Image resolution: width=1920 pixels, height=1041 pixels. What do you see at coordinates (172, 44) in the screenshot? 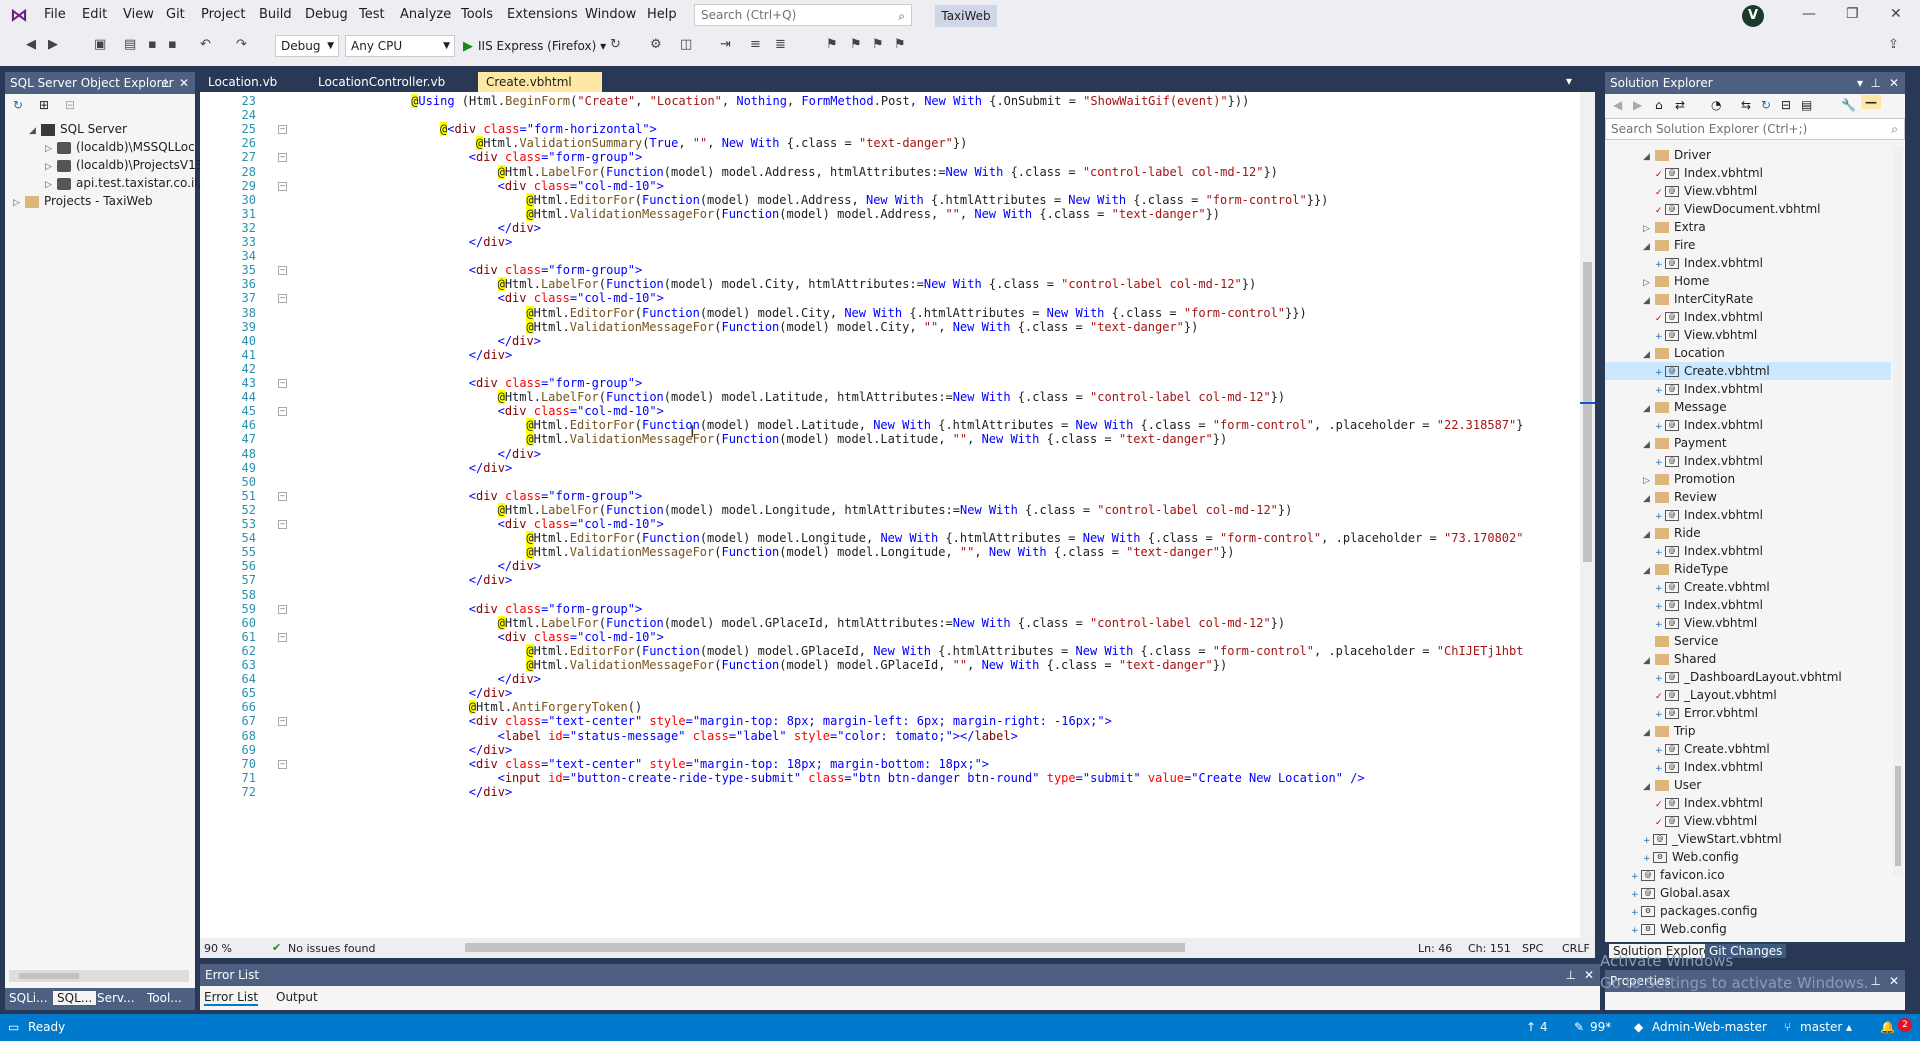
I see `save-all-icon: ▪` at bounding box center [172, 44].